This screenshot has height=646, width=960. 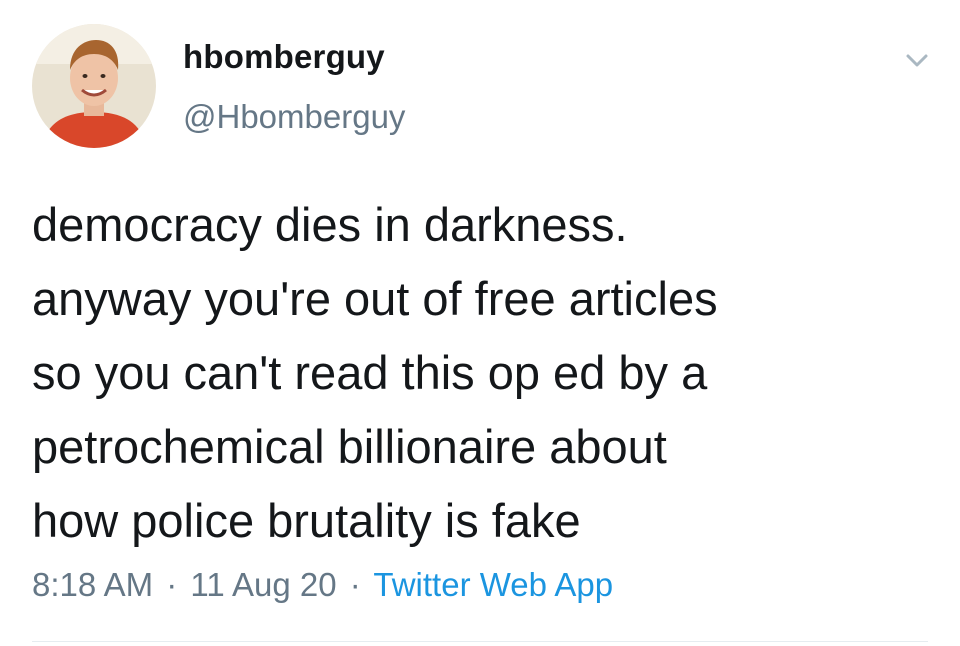 I want to click on avatar, so click(x=94, y=86).